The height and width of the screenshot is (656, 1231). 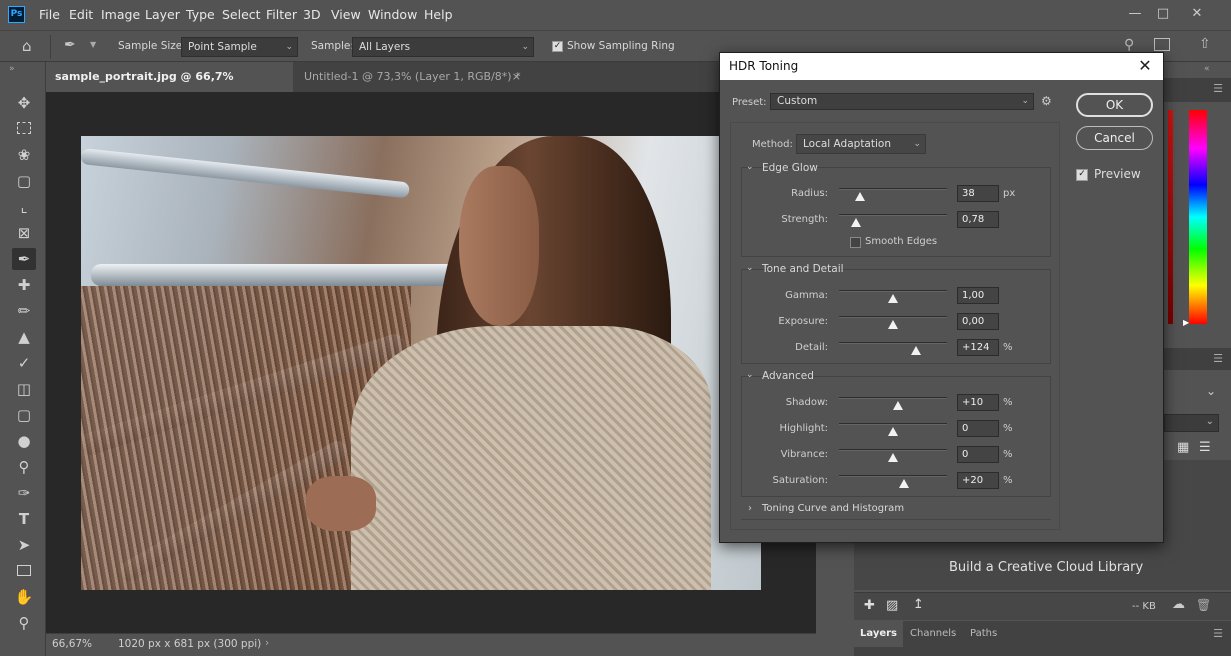 I want to click on strength-slider-handle, so click(x=856, y=222).